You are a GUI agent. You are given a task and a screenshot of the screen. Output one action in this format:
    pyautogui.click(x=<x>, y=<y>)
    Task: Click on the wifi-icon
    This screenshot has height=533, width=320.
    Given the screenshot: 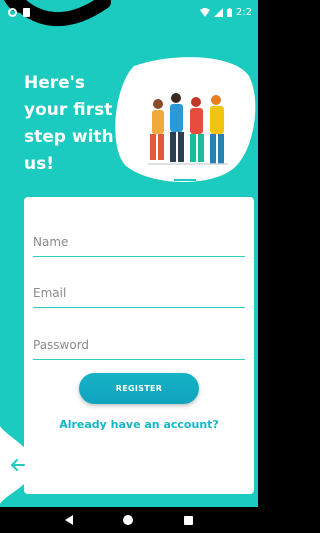 What is the action you would take?
    pyautogui.click(x=204, y=12)
    